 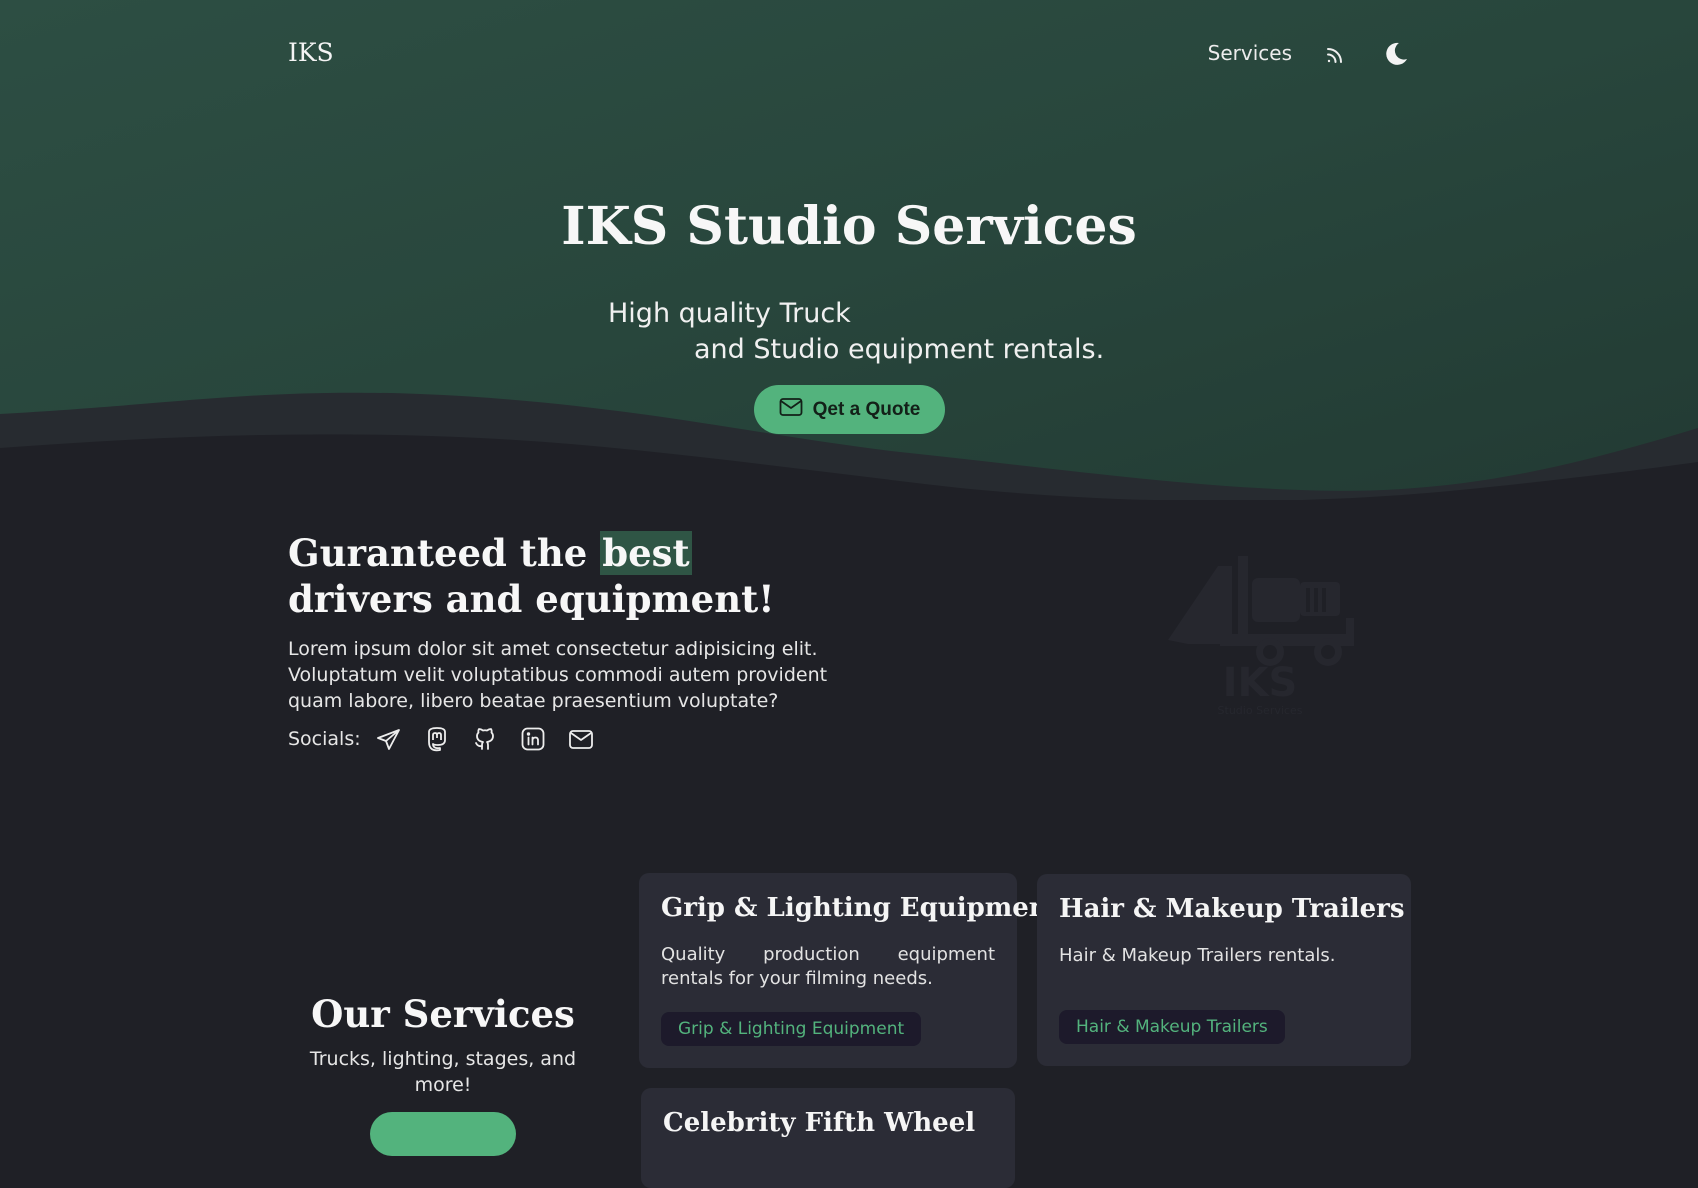 I want to click on hero-title: IKS Studio Services, so click(x=849, y=226).